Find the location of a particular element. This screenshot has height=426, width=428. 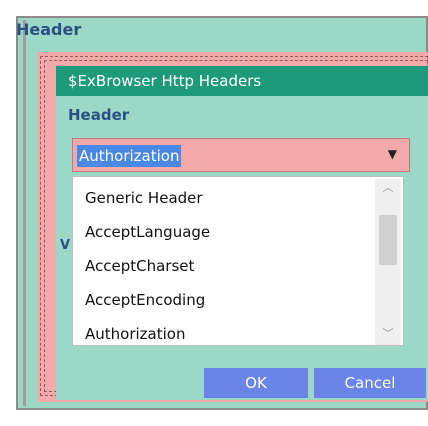

dialog-titlebar: $ExBrowser Http Headers is located at coordinates (242, 81).